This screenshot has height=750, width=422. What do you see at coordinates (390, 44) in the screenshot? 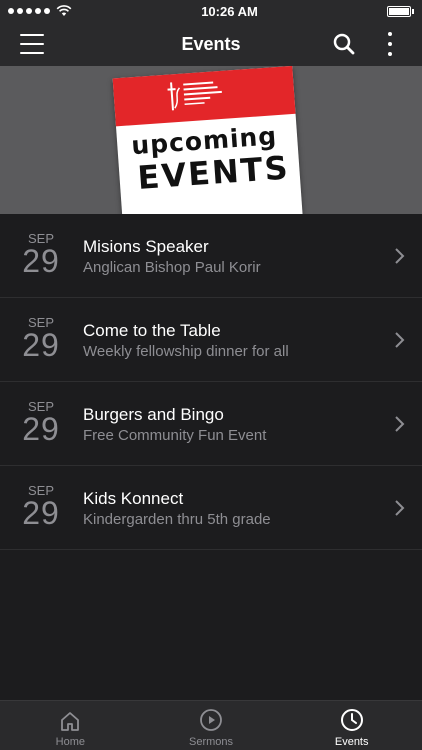
I see `more-icon` at bounding box center [390, 44].